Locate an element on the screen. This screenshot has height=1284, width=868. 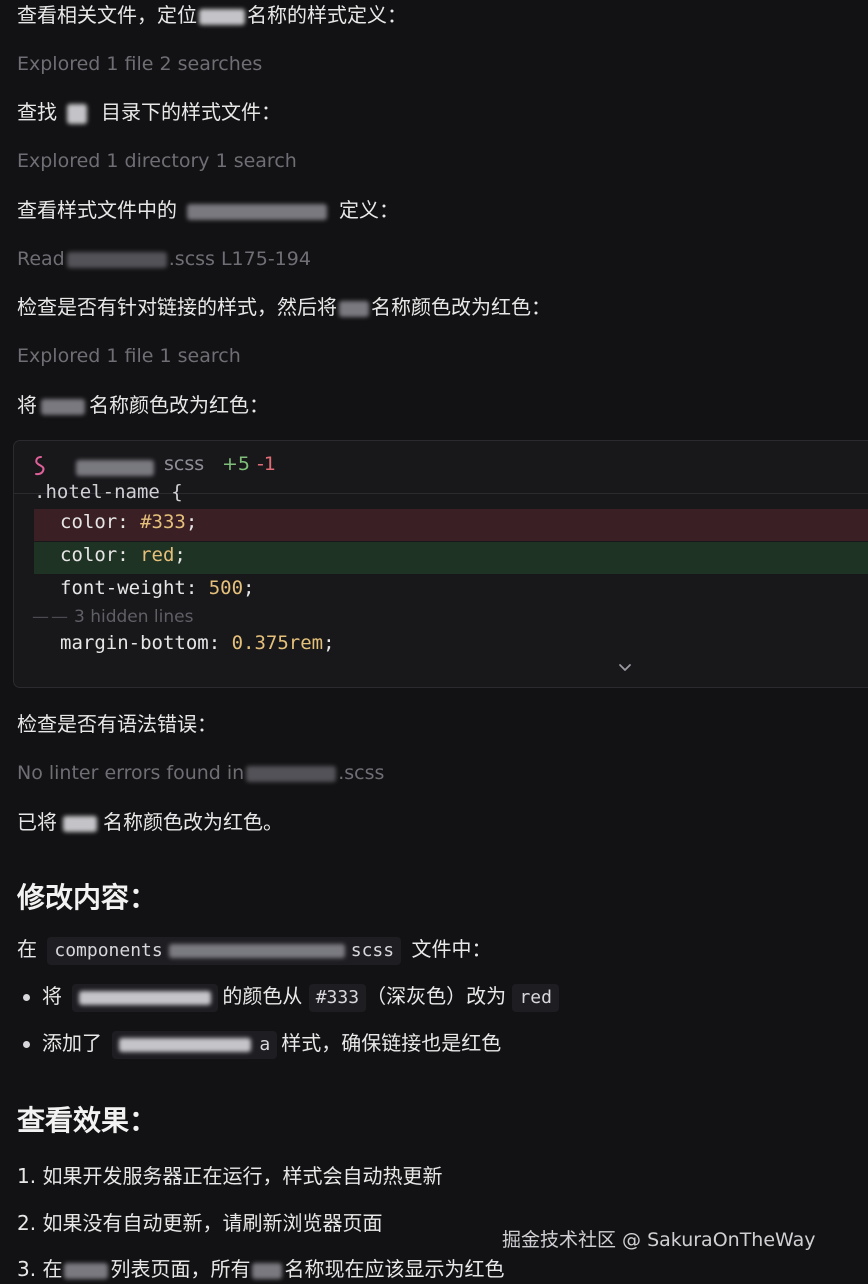
tool-status: Explored 1 file 2 searches is located at coordinates (139, 64).